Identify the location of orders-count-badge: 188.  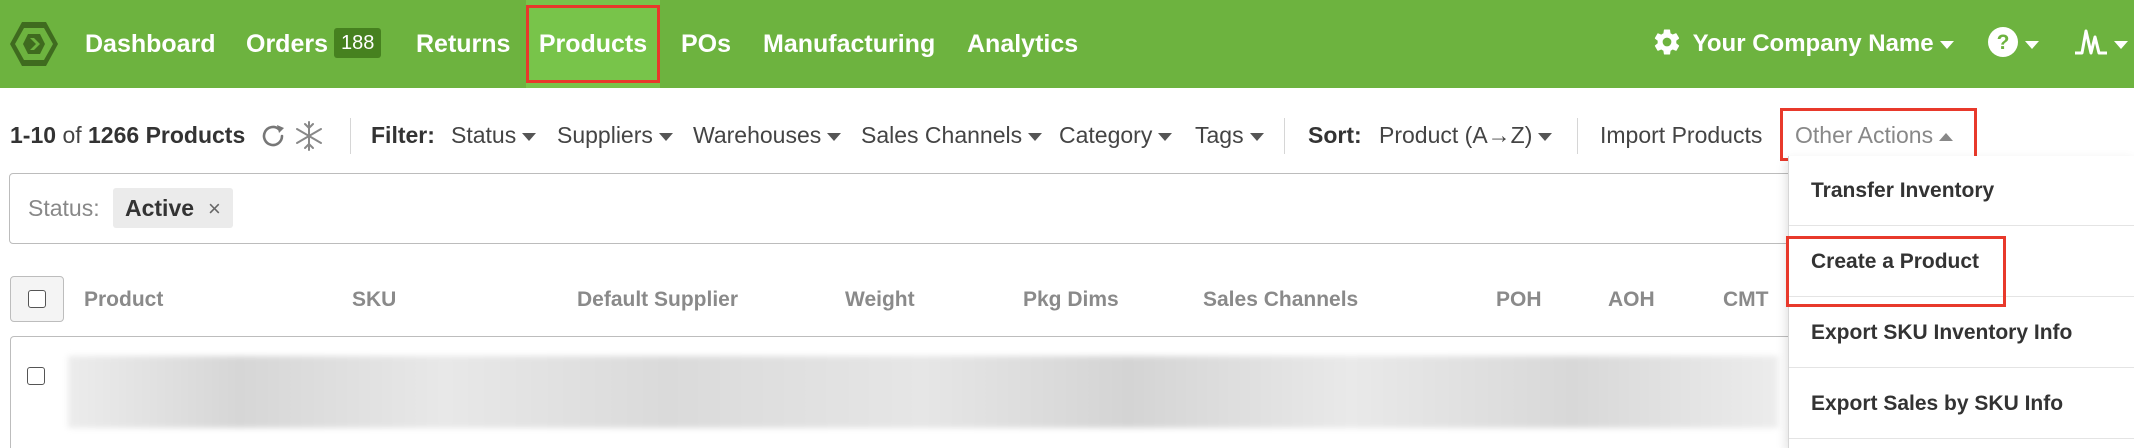
(357, 43).